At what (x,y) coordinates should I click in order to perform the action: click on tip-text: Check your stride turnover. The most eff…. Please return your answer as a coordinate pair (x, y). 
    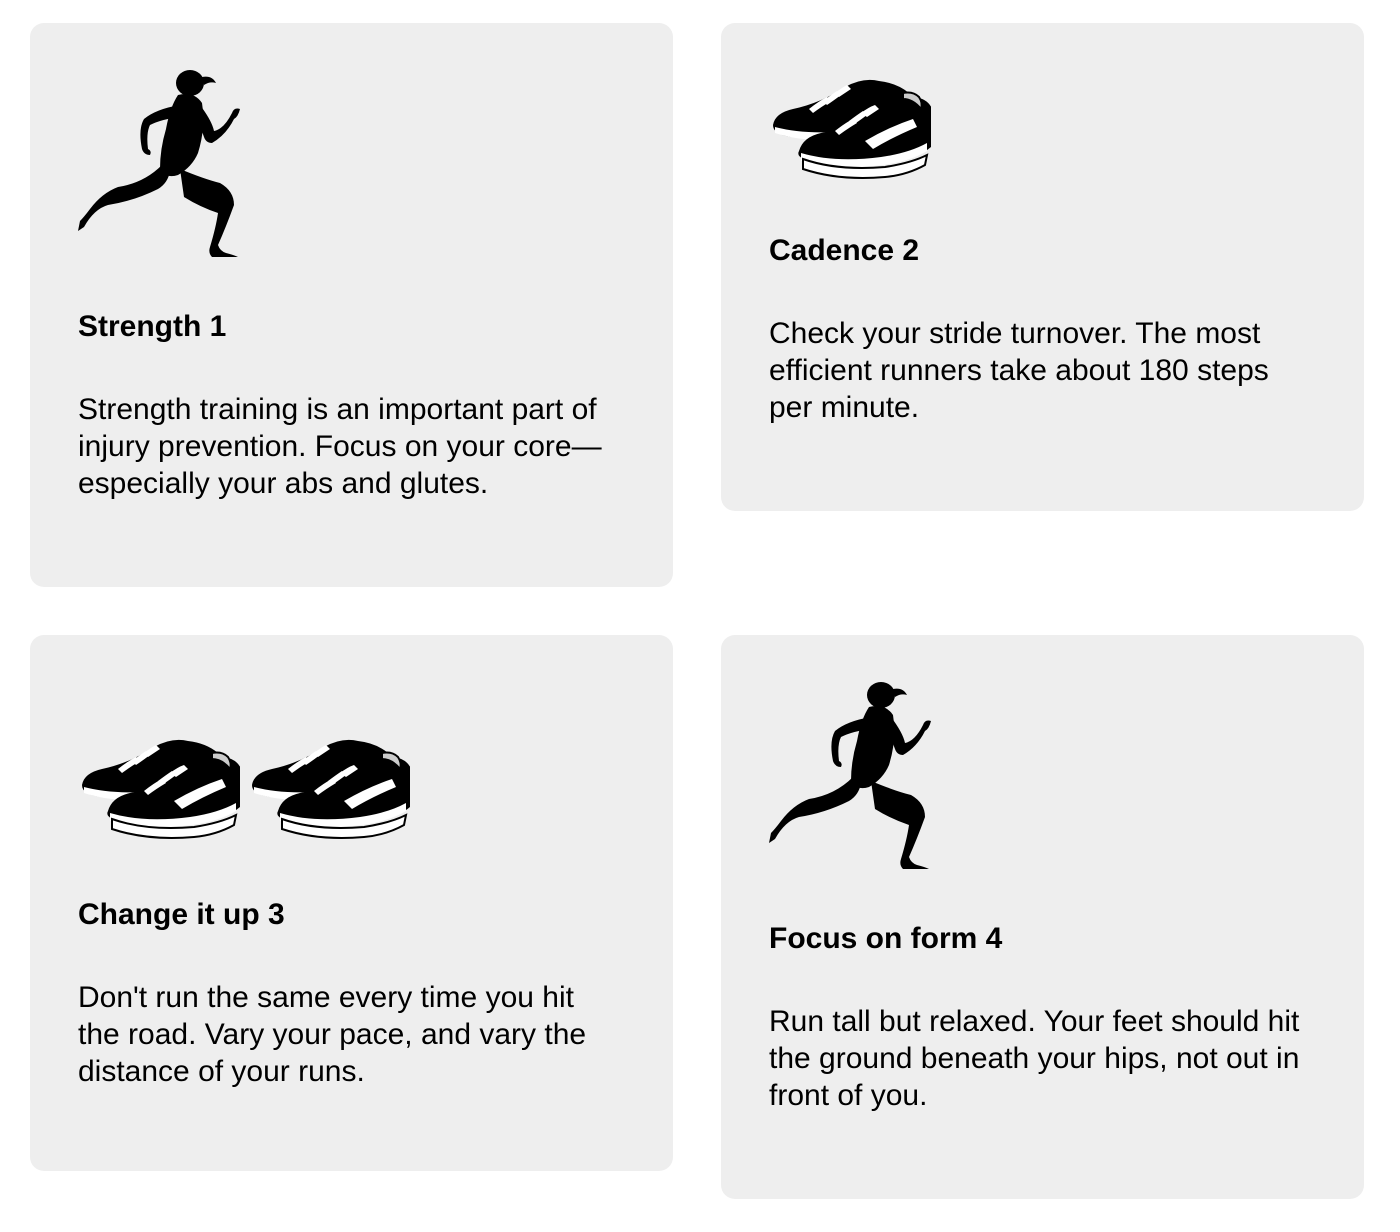
    Looking at the image, I should click on (1019, 370).